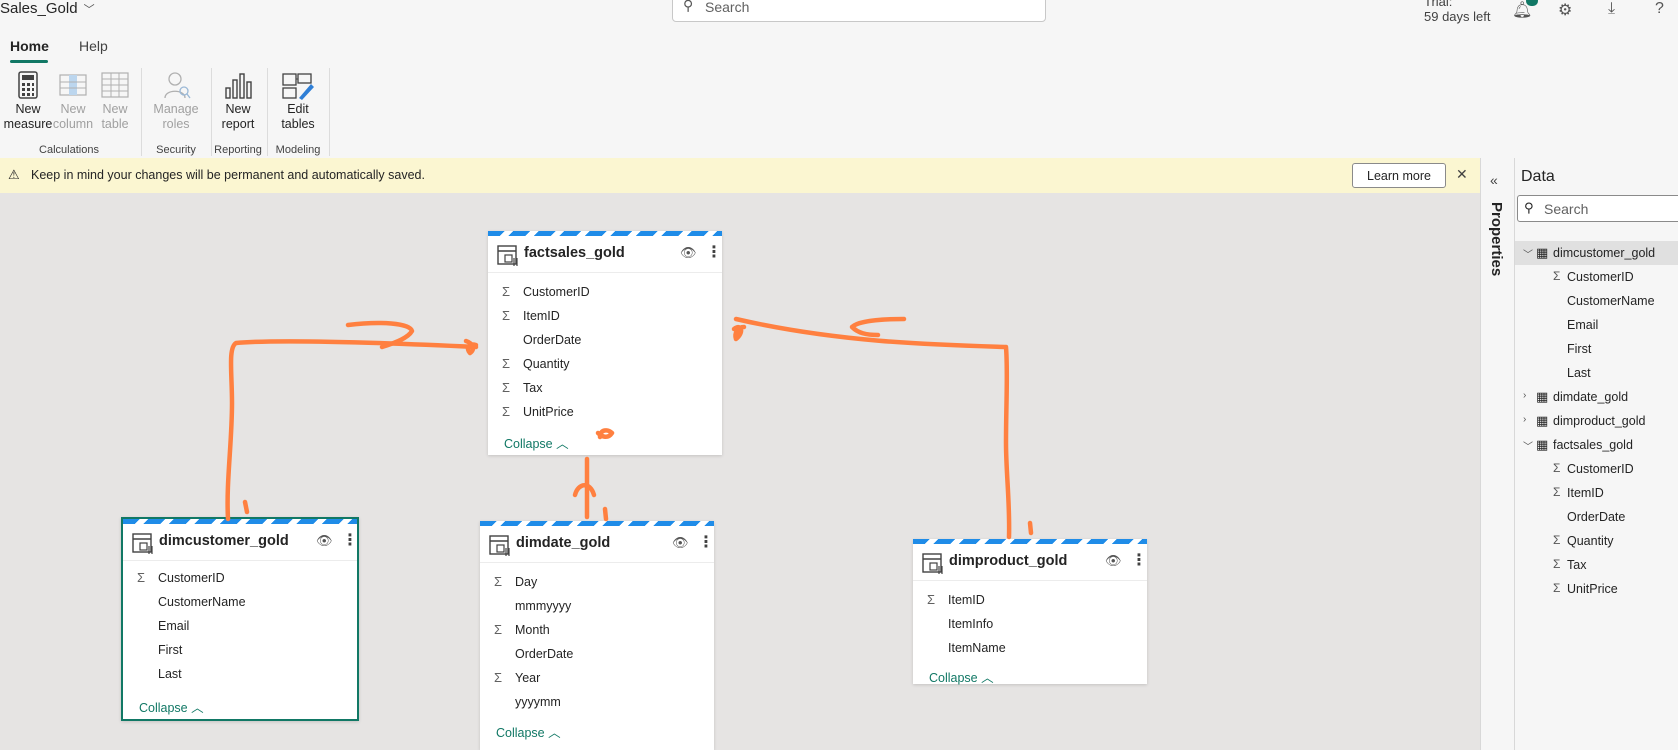 This screenshot has width=1678, height=750. I want to click on tree-label: dimdate_gold, so click(1591, 397).